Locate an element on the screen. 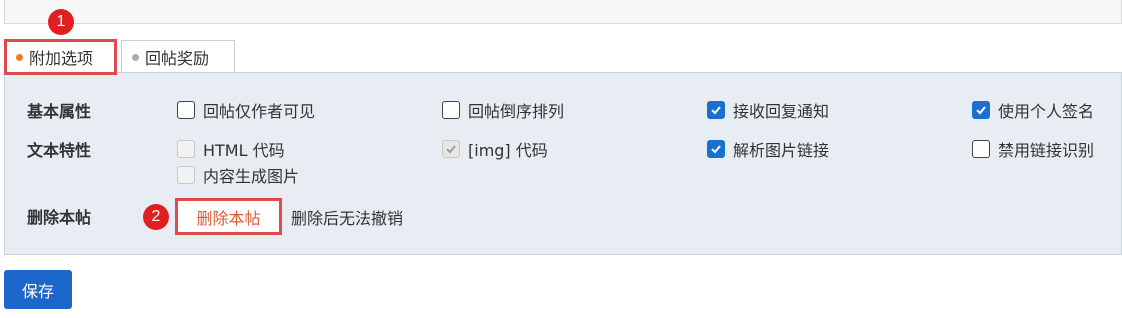 The height and width of the screenshot is (318, 1122). tab-label: 附加选项 is located at coordinates (61, 58).